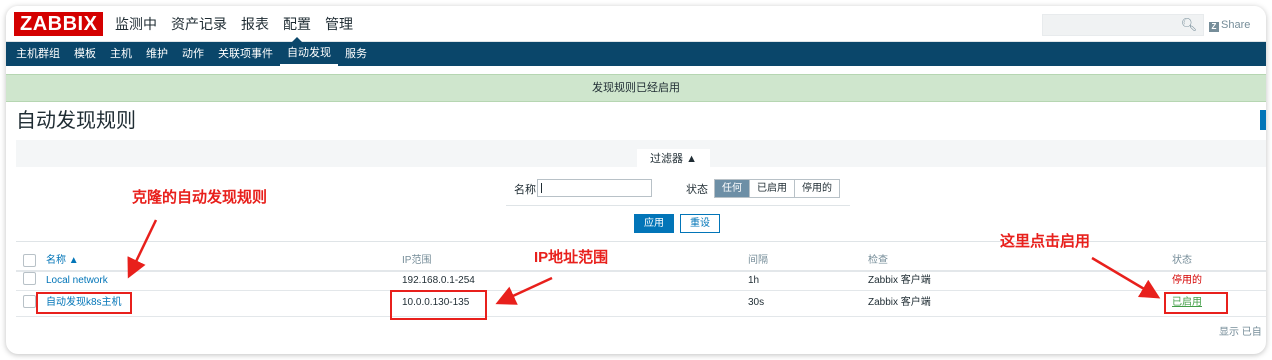 The width and height of the screenshot is (1272, 360). What do you see at coordinates (77, 281) in the screenshot?
I see `rule-name-link: Local network` at bounding box center [77, 281].